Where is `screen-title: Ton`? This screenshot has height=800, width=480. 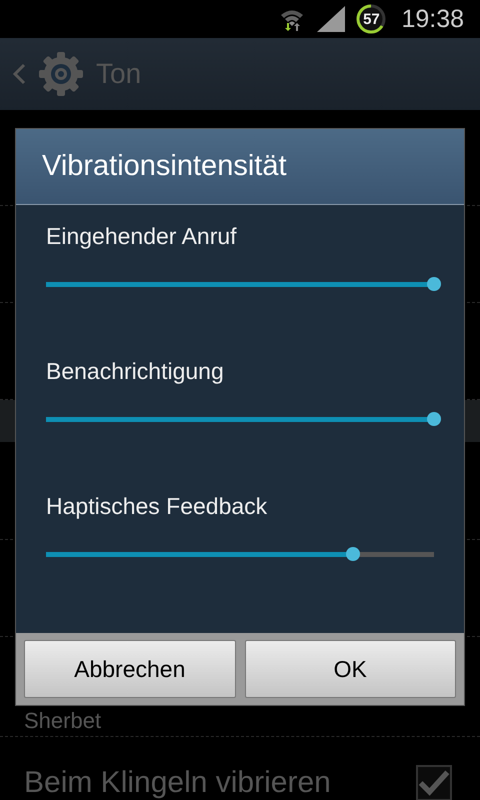 screen-title: Ton is located at coordinates (119, 74).